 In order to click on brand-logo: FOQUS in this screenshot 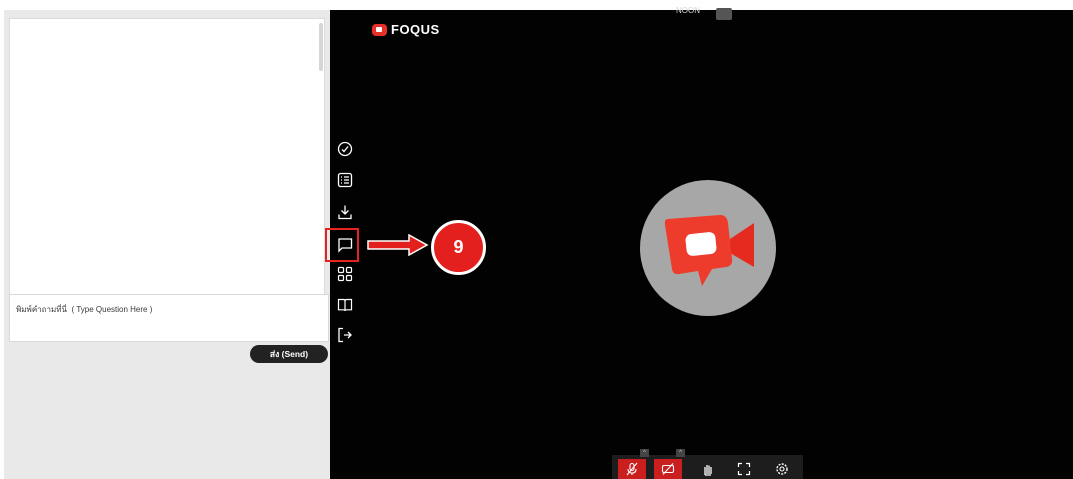, I will do `click(406, 29)`.